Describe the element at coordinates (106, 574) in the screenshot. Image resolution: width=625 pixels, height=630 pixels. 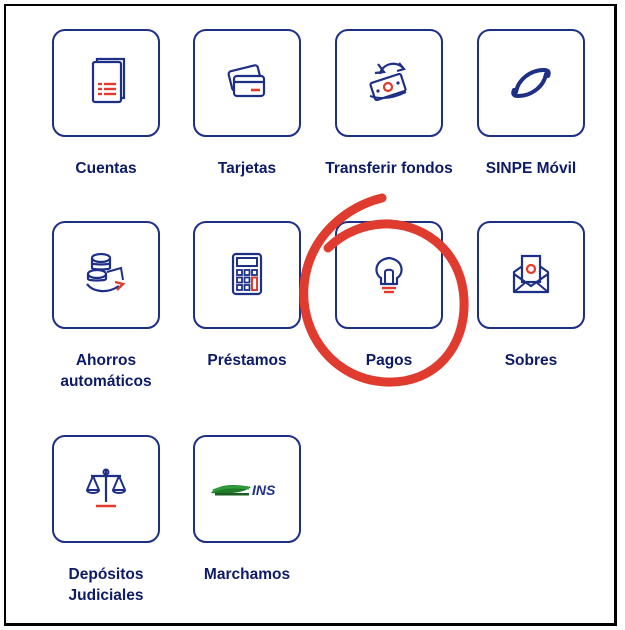
I see `depositos-label-line1: Depósitos` at that location.